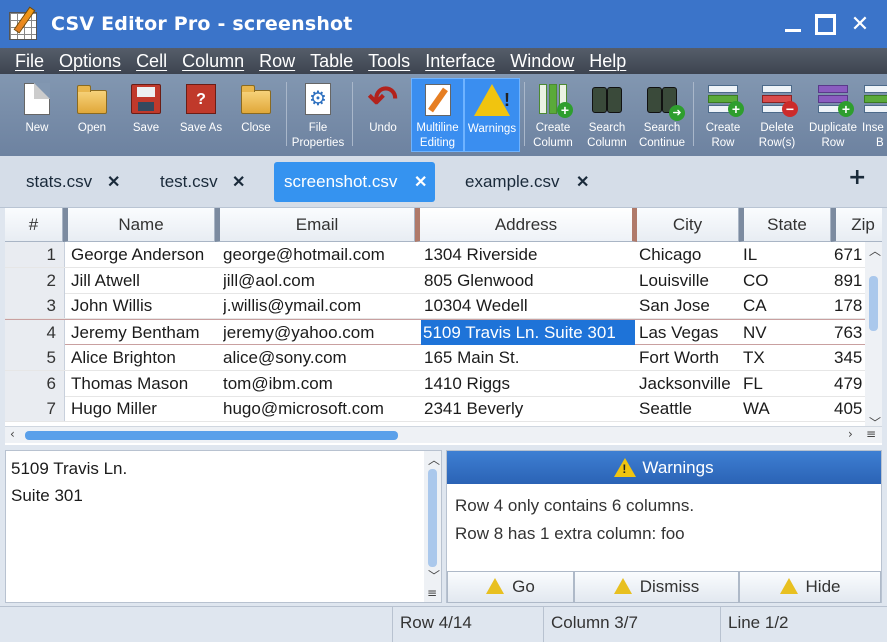 The height and width of the screenshot is (642, 887). Describe the element at coordinates (35, 357) in the screenshot. I see `row-number-cell: 5` at that location.